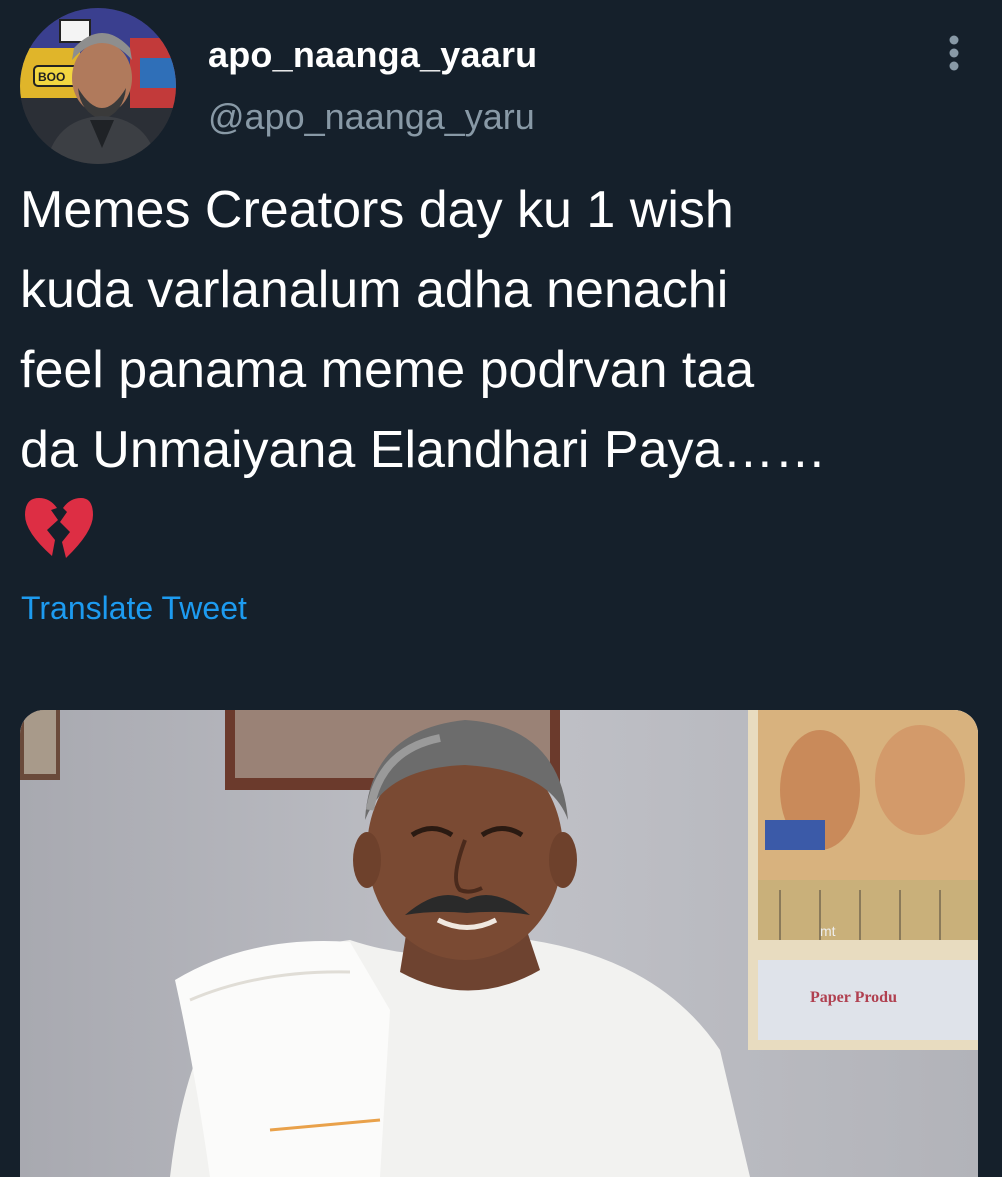  Describe the element at coordinates (853, 997) in the screenshot. I see `media-overlay-text: Paper Produ` at that location.